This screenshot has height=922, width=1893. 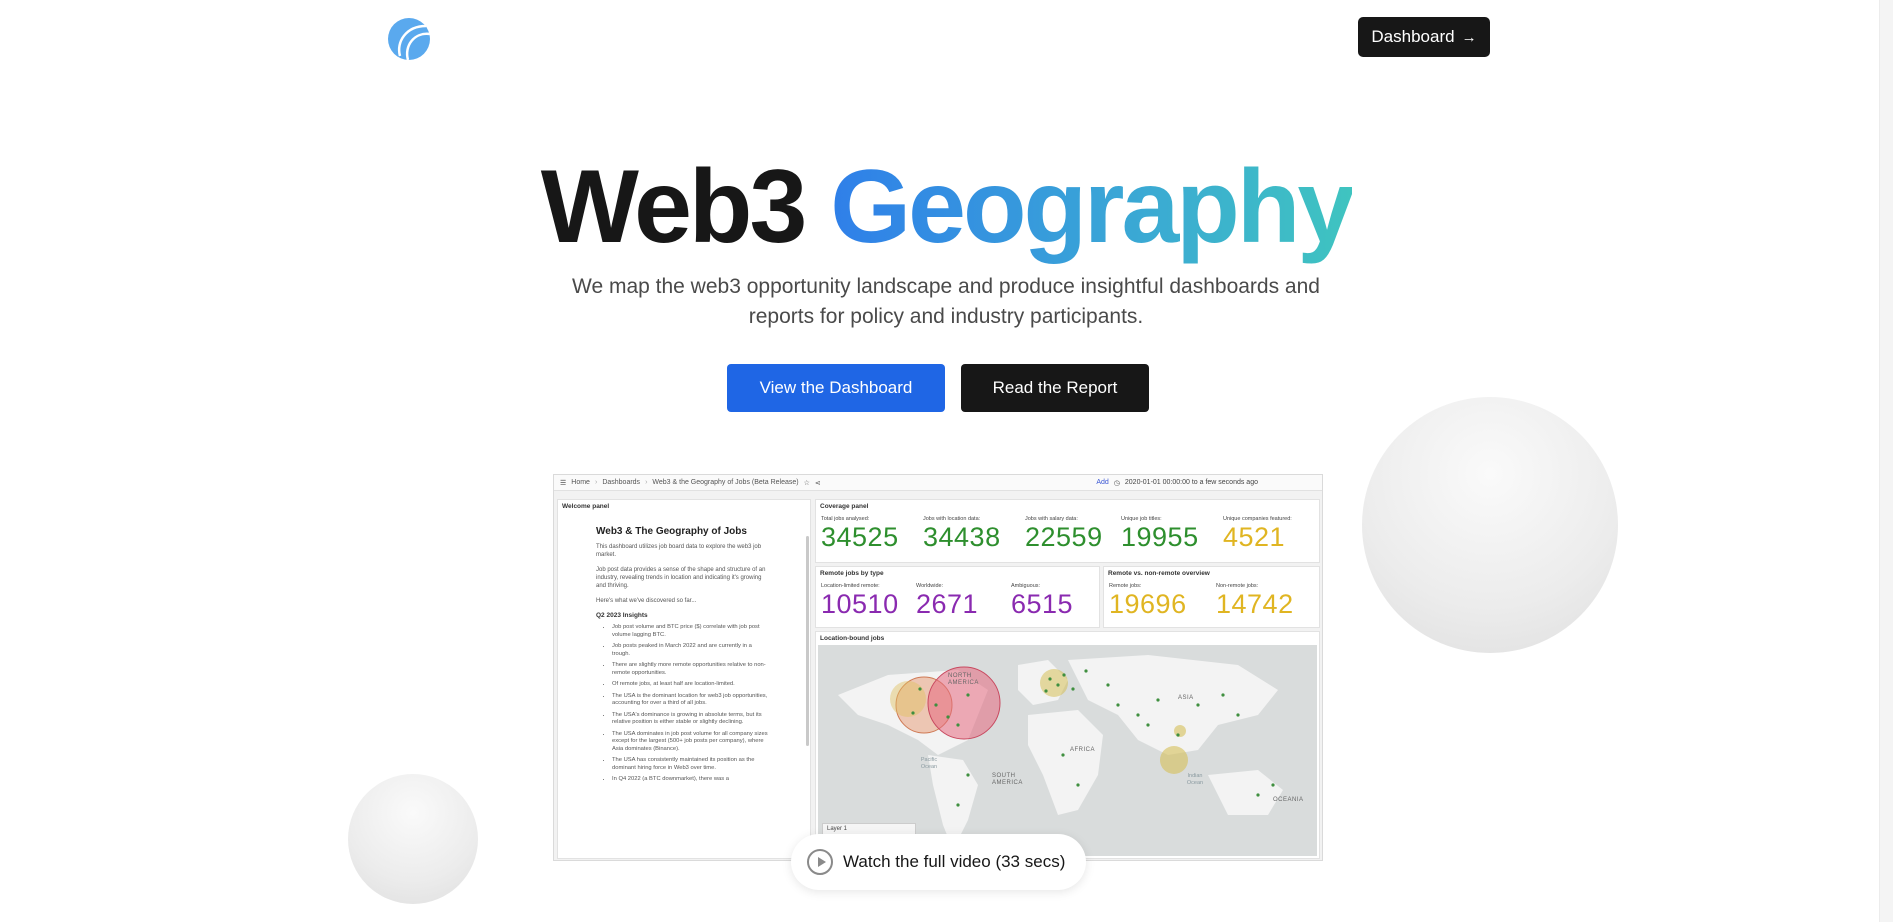 What do you see at coordinates (1092, 207) in the screenshot?
I see `title-accent: Geography` at bounding box center [1092, 207].